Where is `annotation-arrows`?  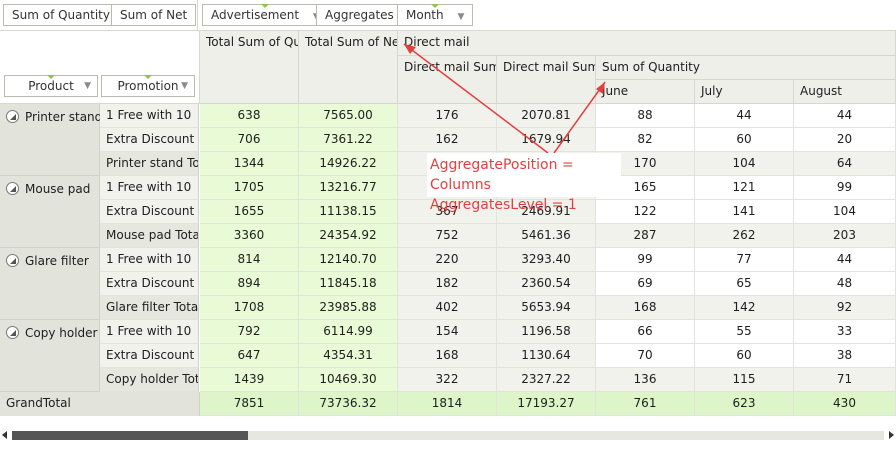 annotation-arrows is located at coordinates (504, 98).